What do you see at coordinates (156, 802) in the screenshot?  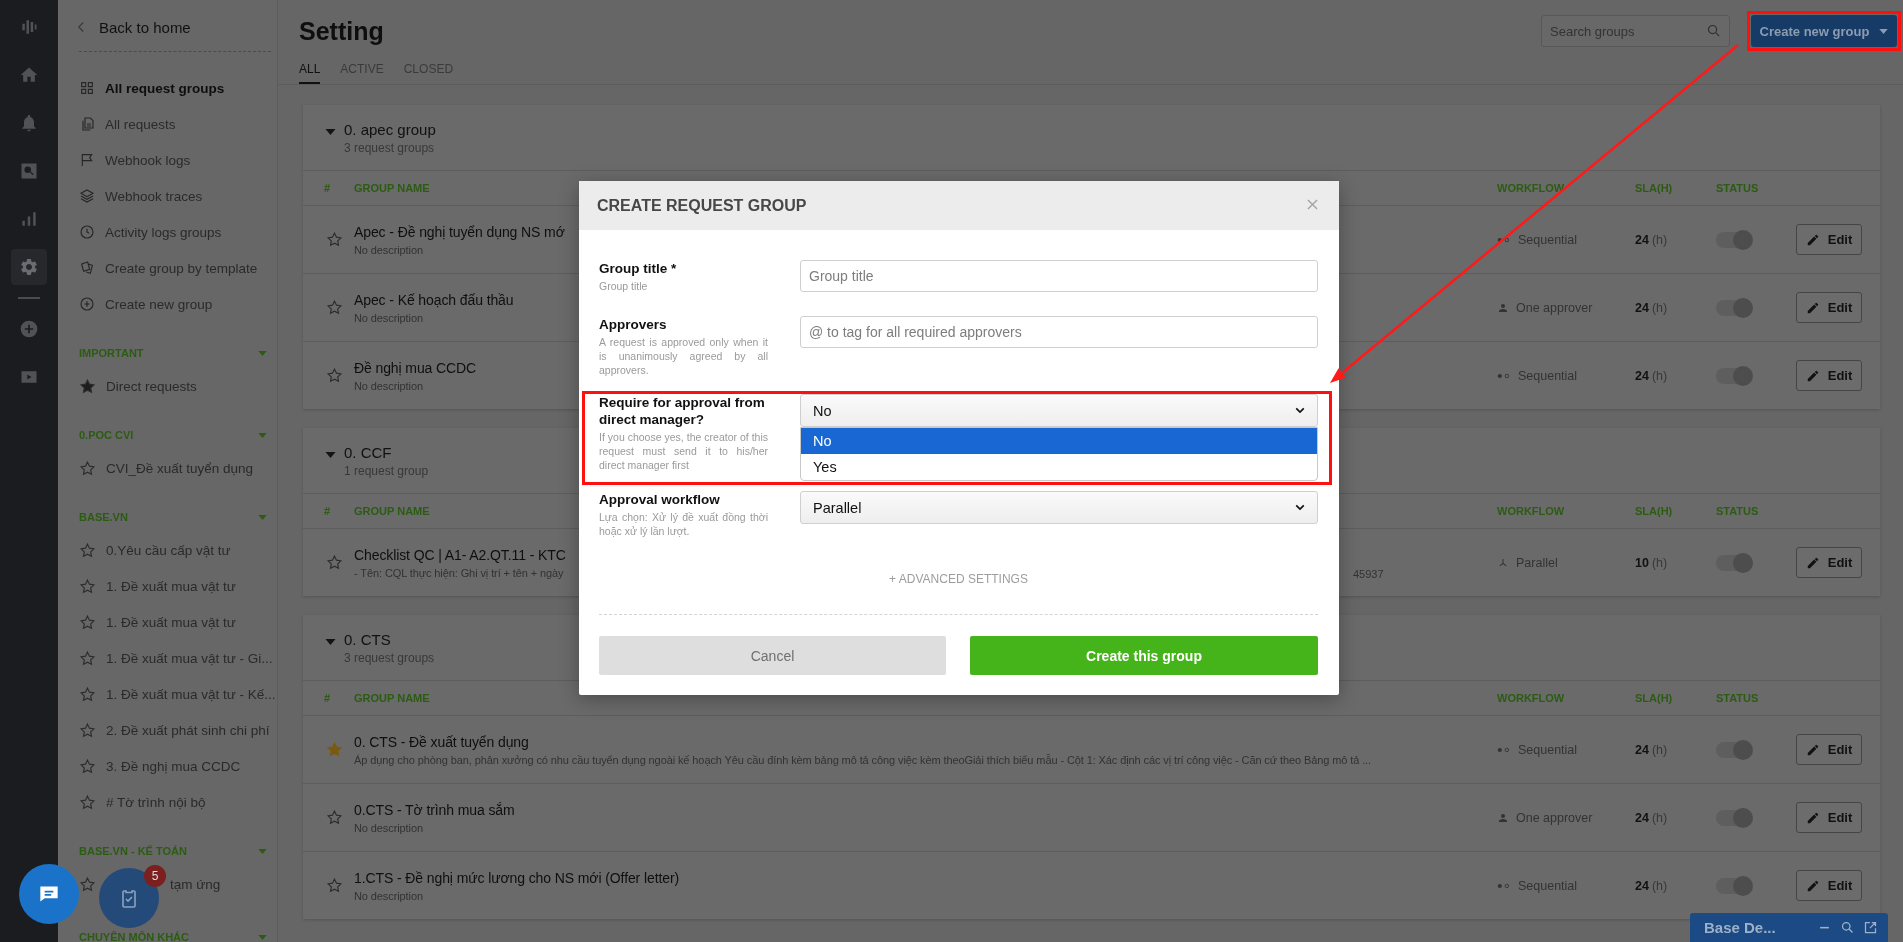 I see `sidebar-item: # Tờ trình nội bộ` at bounding box center [156, 802].